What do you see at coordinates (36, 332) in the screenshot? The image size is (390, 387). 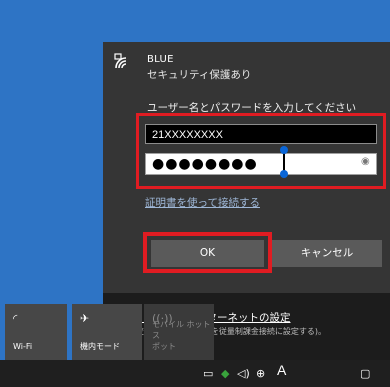 I see `quick-action-wifi: ◜ Wi-Fi` at bounding box center [36, 332].